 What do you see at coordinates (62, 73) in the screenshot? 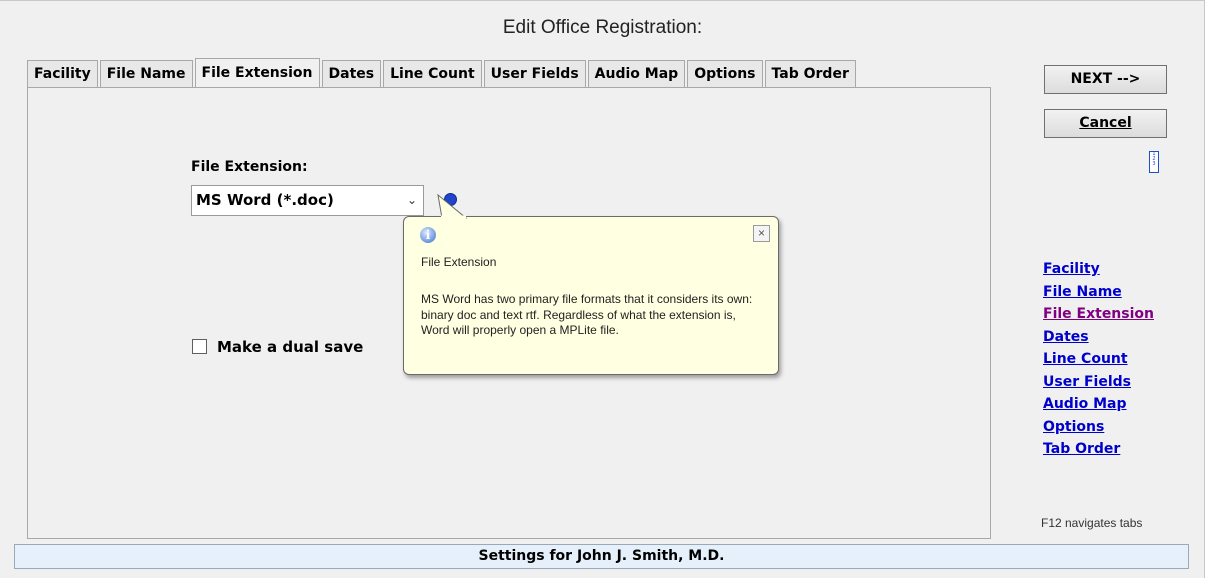
I see `tab-facility: Facility` at bounding box center [62, 73].